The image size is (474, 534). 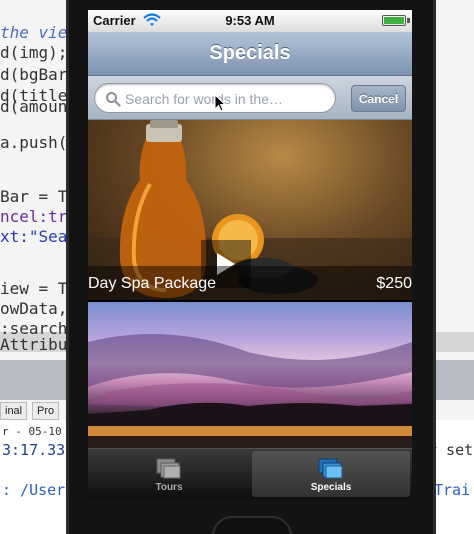 I want to click on code-line: owData,, so click(x=34, y=308).